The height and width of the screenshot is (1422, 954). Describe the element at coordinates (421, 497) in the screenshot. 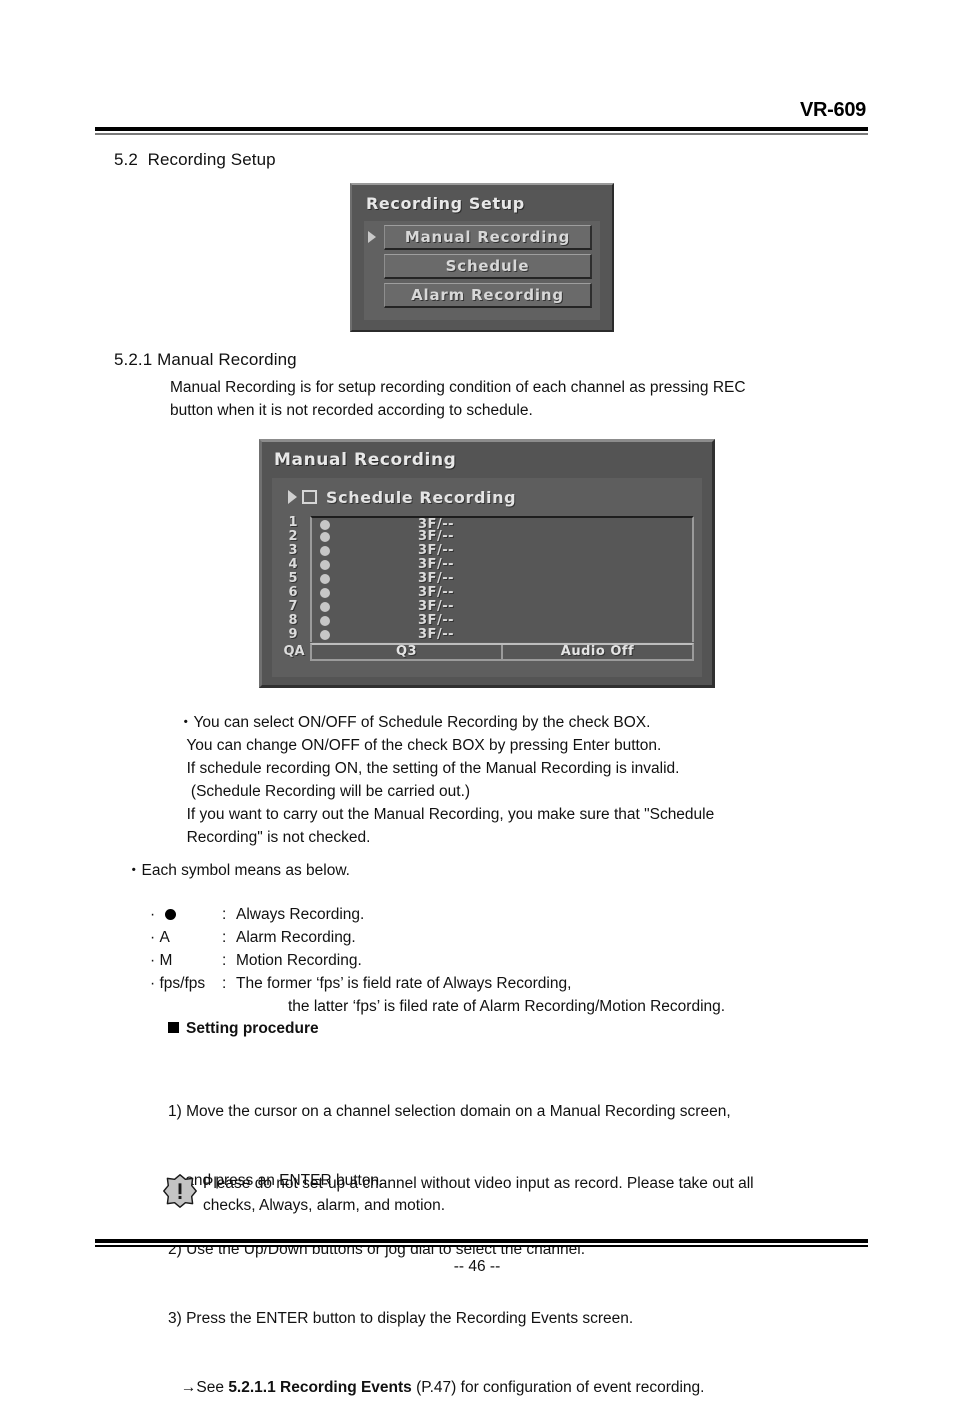

I see `schedule-recording-label: Schedule Recording` at that location.